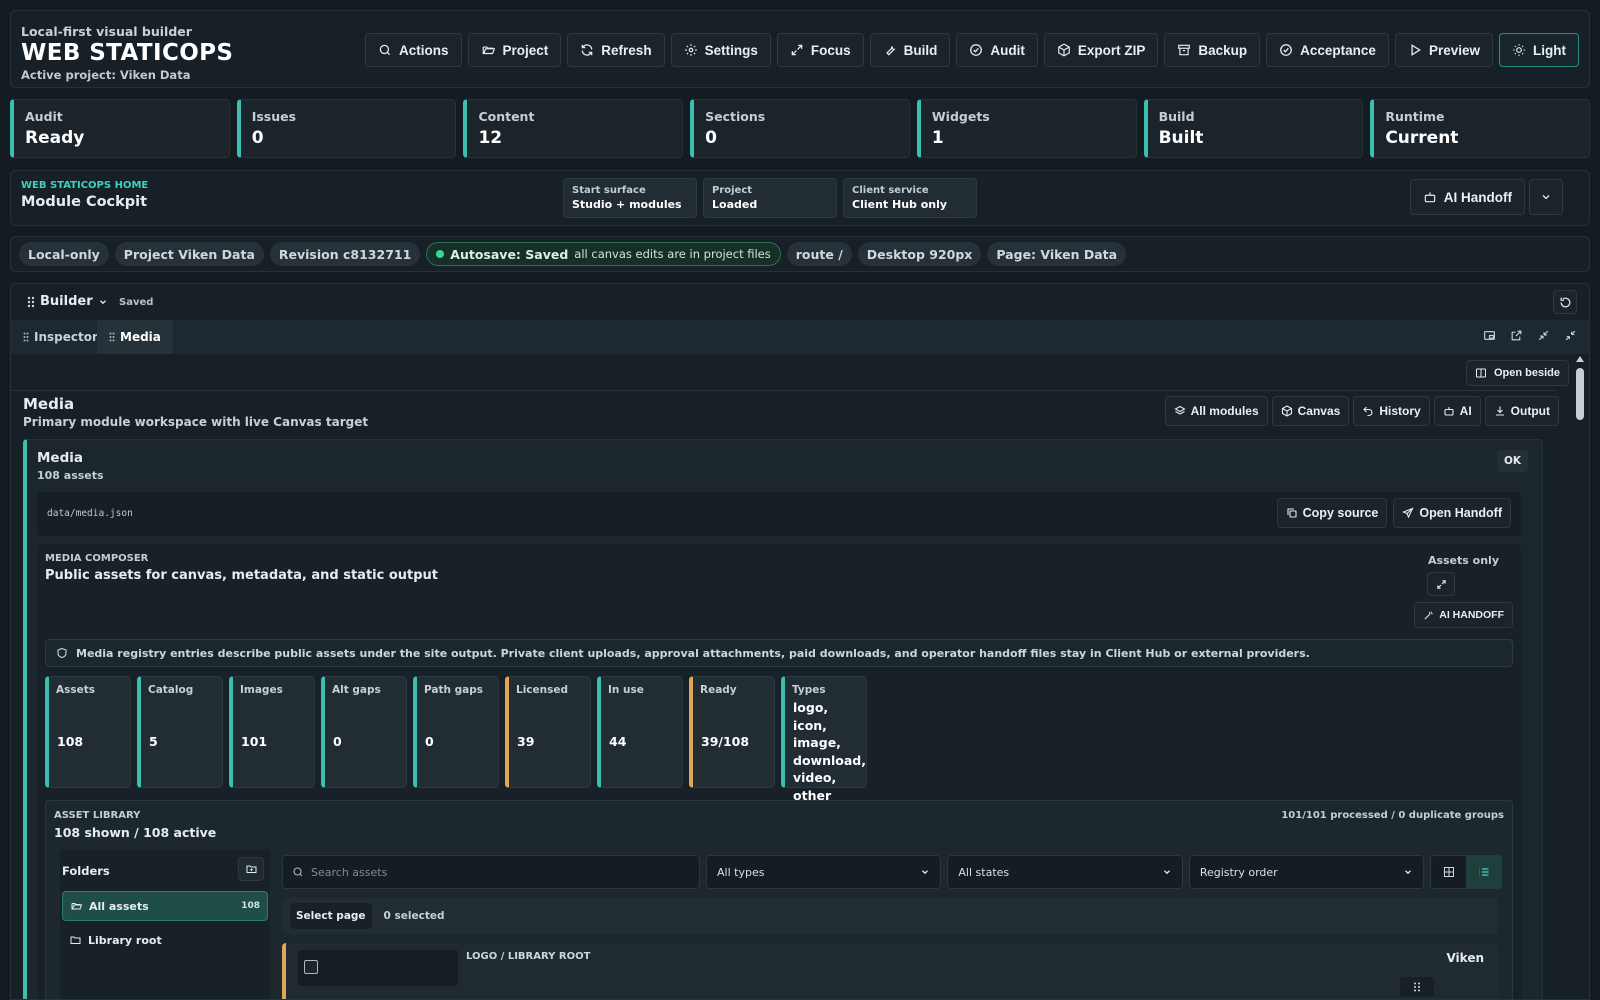 This screenshot has height=1000, width=1600. Describe the element at coordinates (456, 732) in the screenshot. I see `stat-path-gaps: Path gaps 0` at that location.